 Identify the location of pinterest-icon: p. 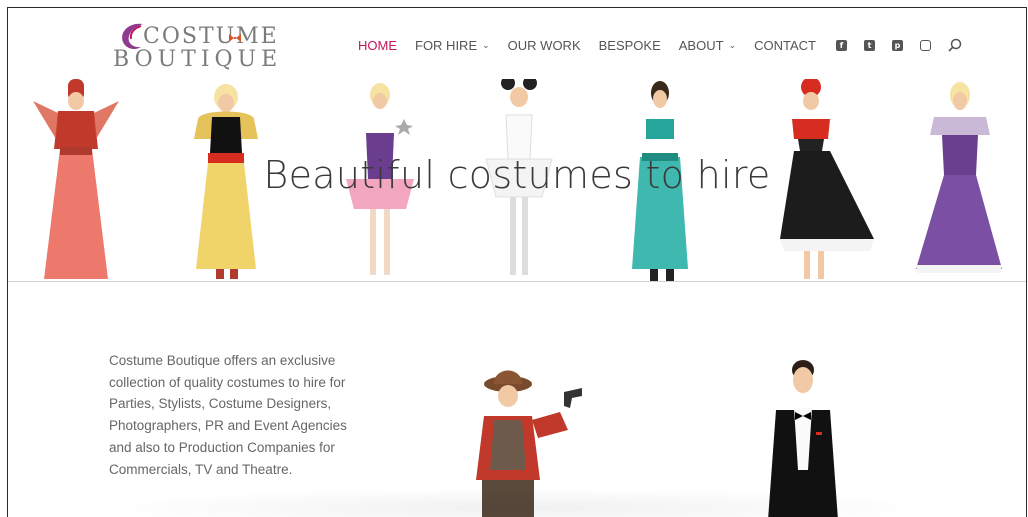
(897, 45).